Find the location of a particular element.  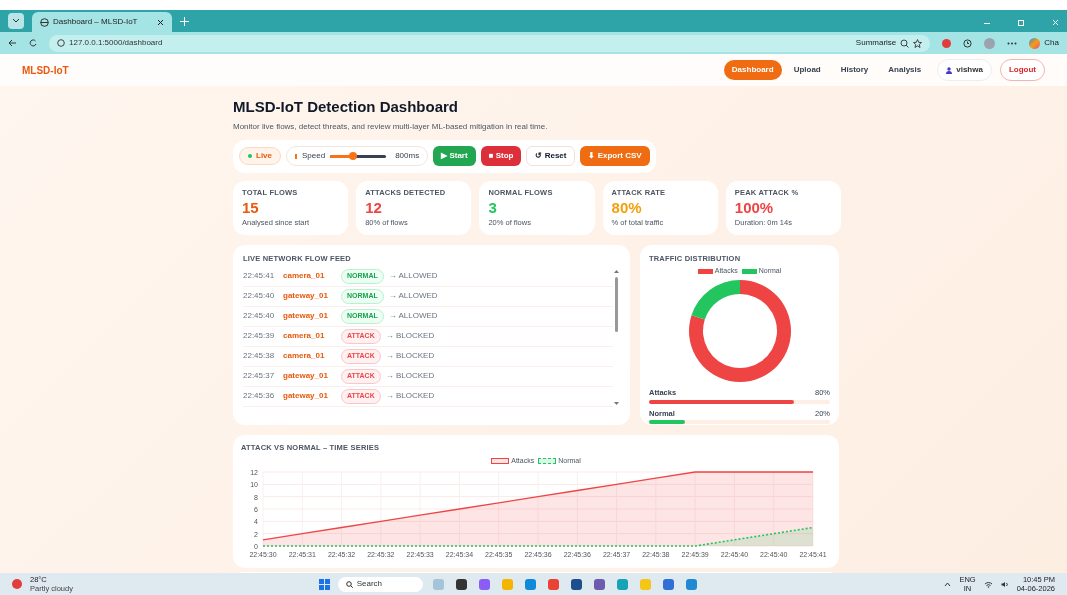

maximize-icon is located at coordinates (1021, 23).